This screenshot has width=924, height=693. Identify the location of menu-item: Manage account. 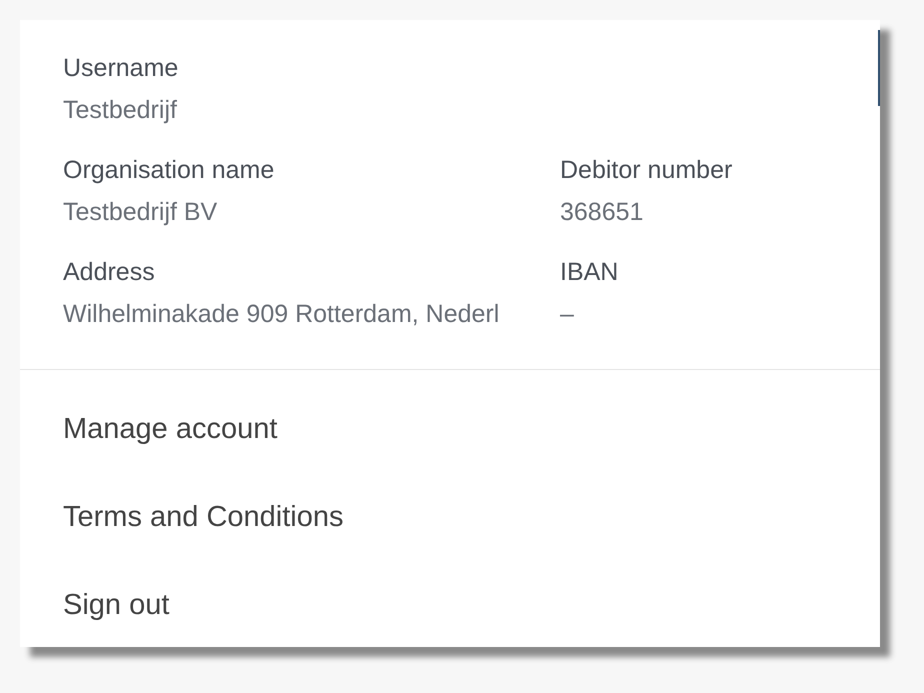
(170, 429).